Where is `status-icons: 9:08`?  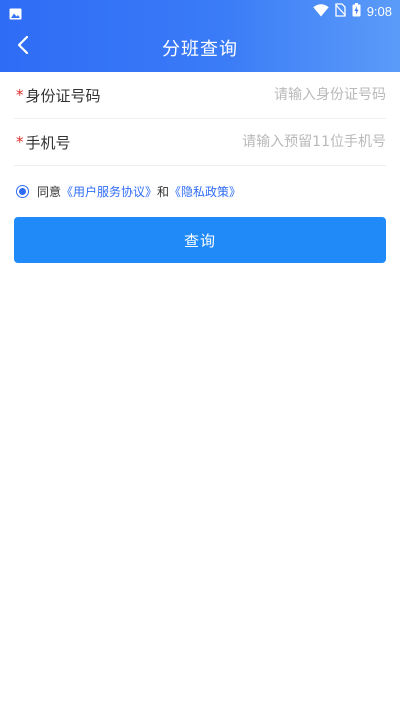
status-icons: 9:08 is located at coordinates (352, 11).